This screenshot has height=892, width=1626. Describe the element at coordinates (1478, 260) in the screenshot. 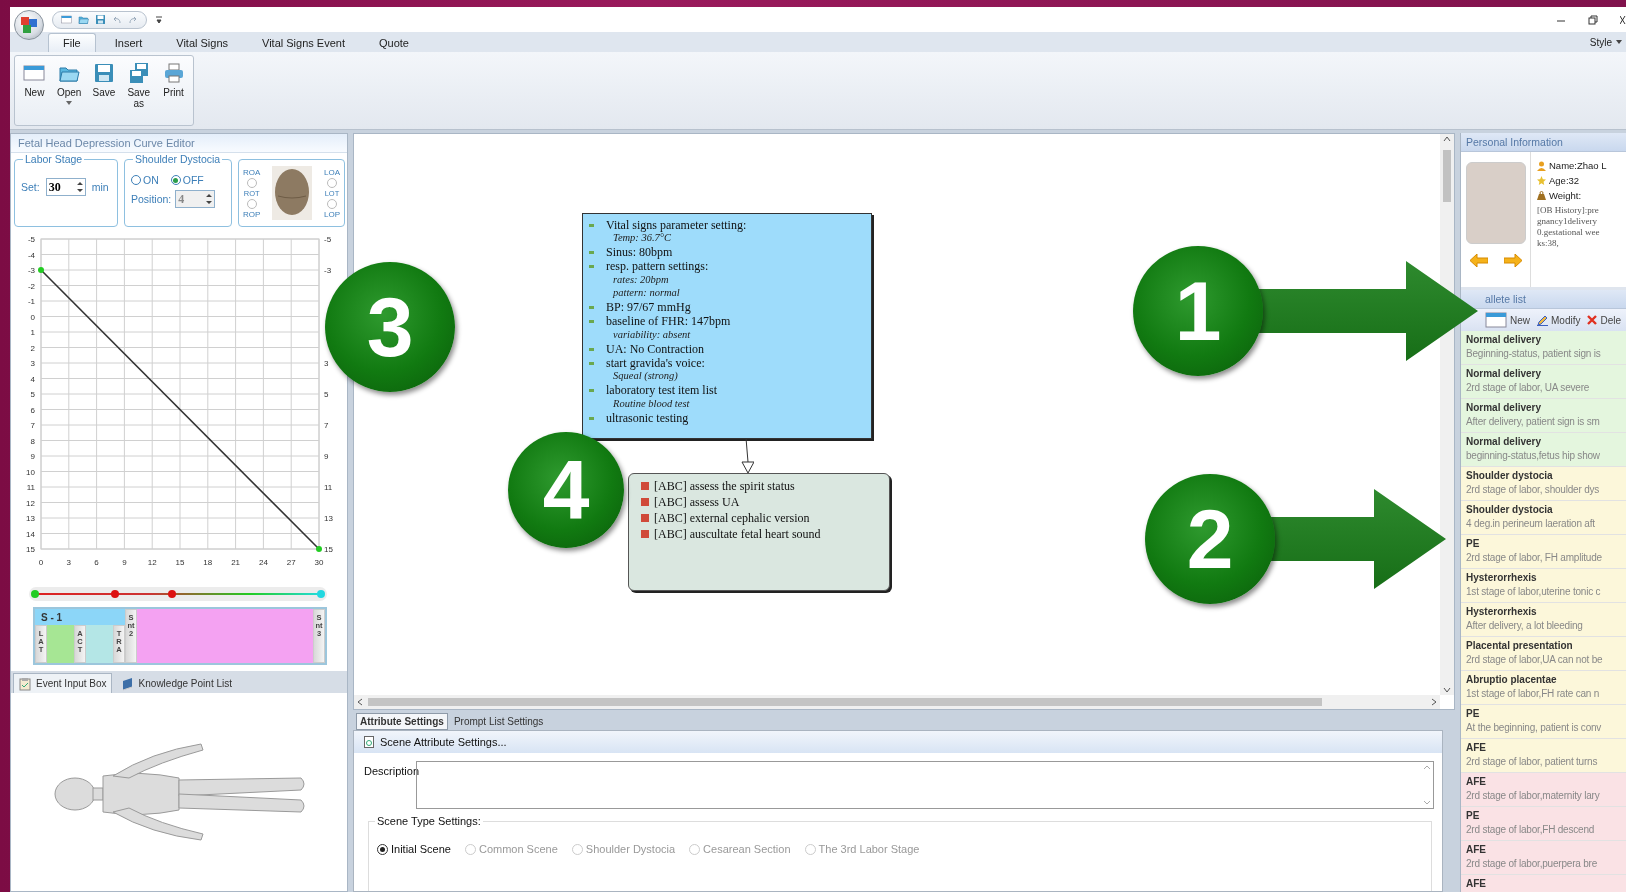

I see `left-arrow-icon` at that location.